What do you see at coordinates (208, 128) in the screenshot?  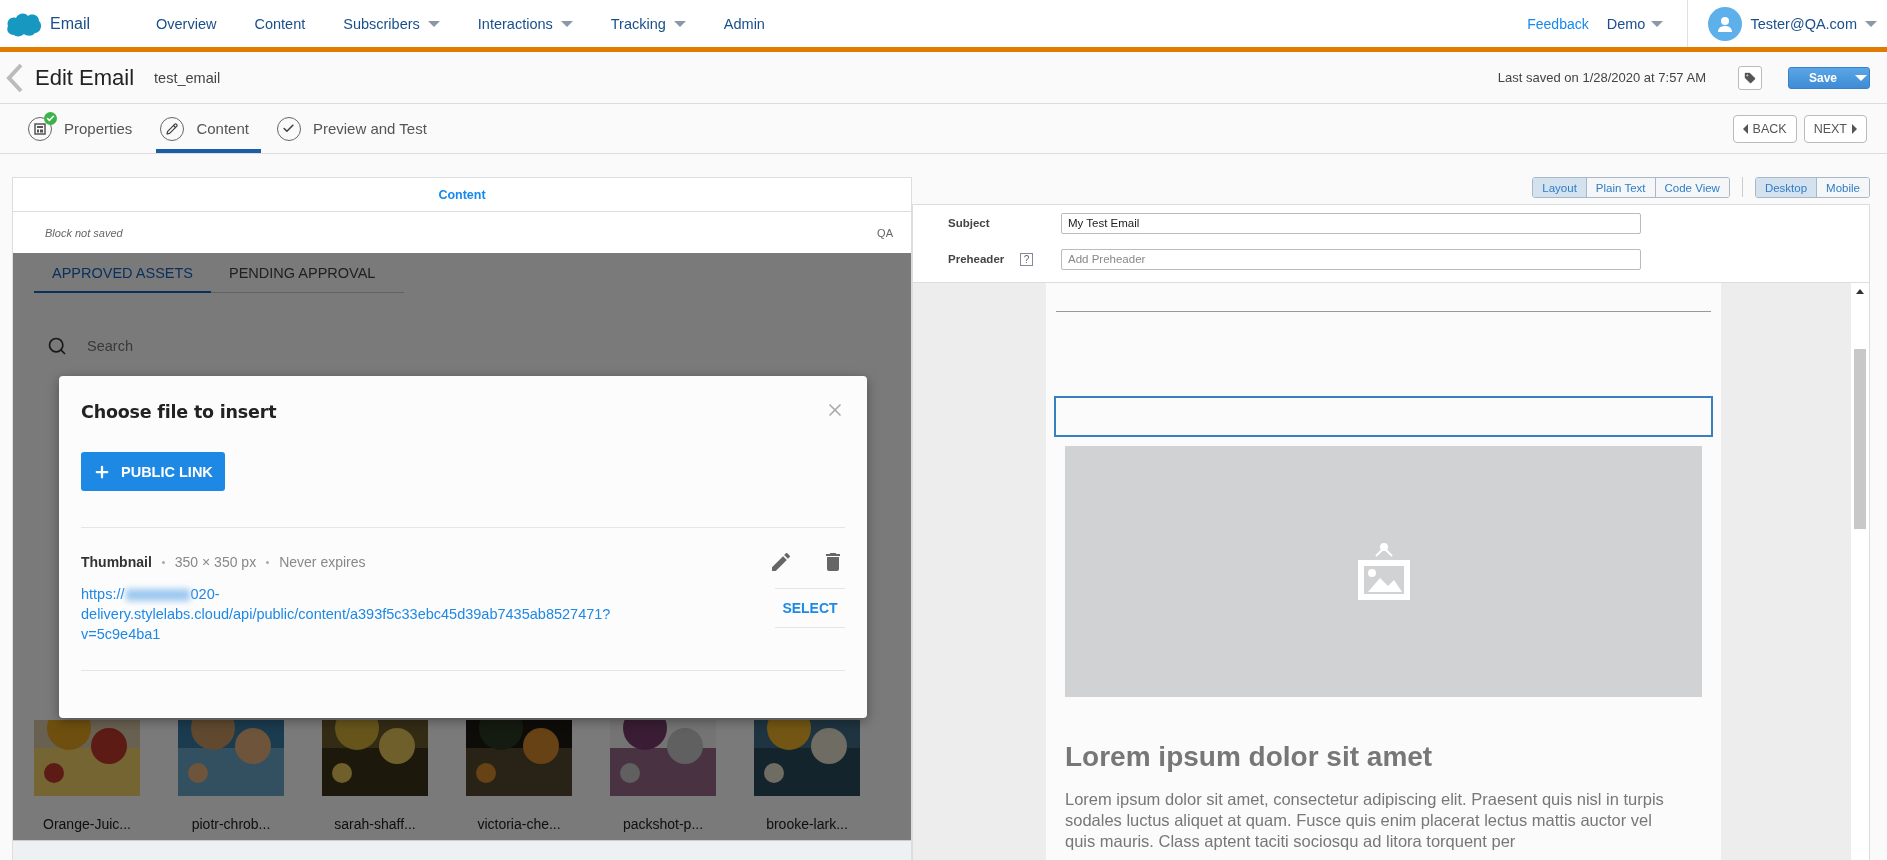 I see `step-tab: Content` at bounding box center [208, 128].